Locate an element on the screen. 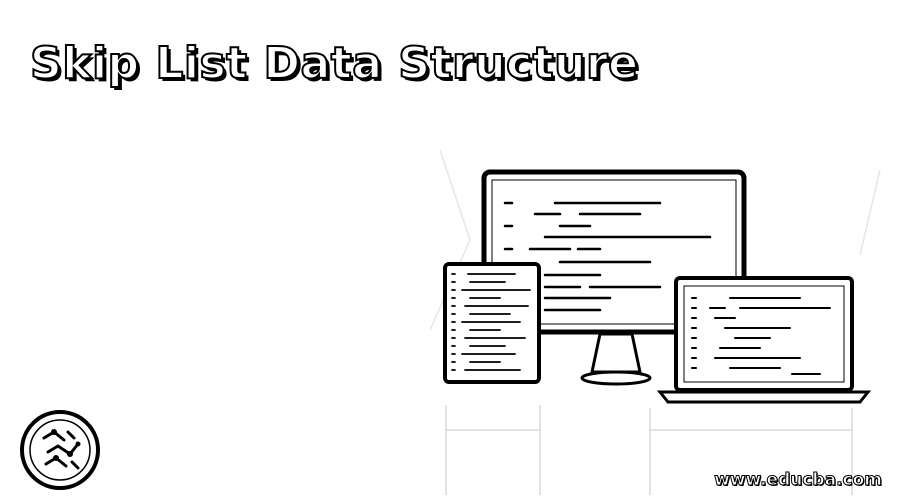 The height and width of the screenshot is (500, 900). brand-url: www.educba.com is located at coordinates (798, 480).